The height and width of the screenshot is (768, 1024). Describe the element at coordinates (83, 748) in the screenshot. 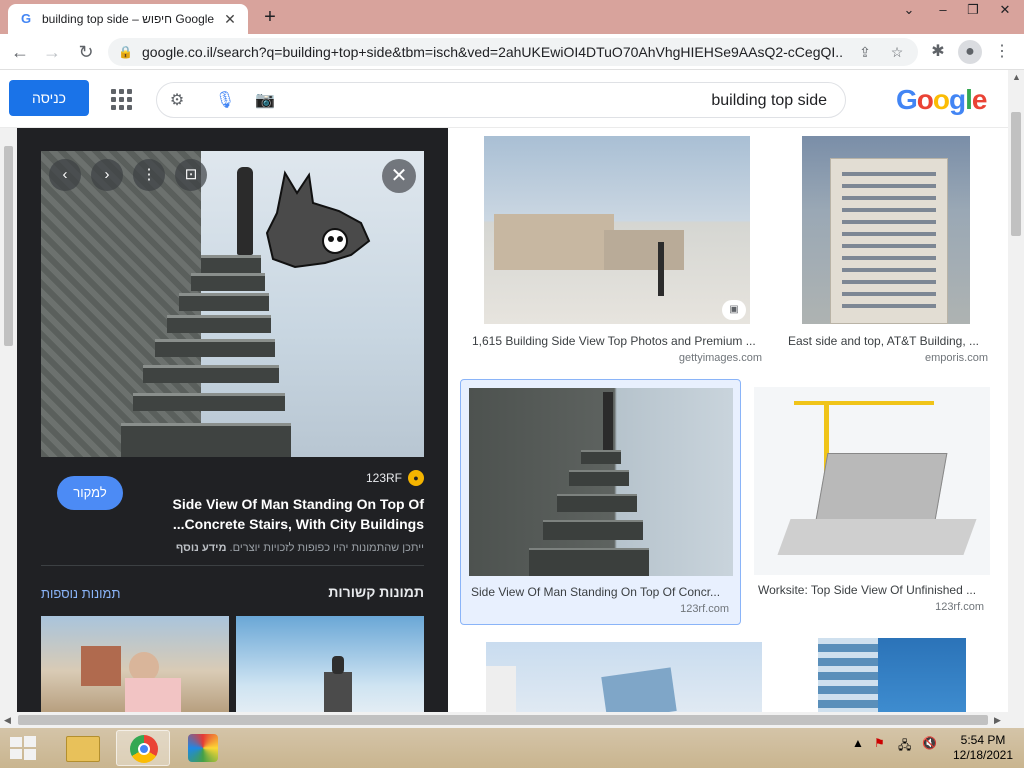

I see `file-explorer-icon` at that location.